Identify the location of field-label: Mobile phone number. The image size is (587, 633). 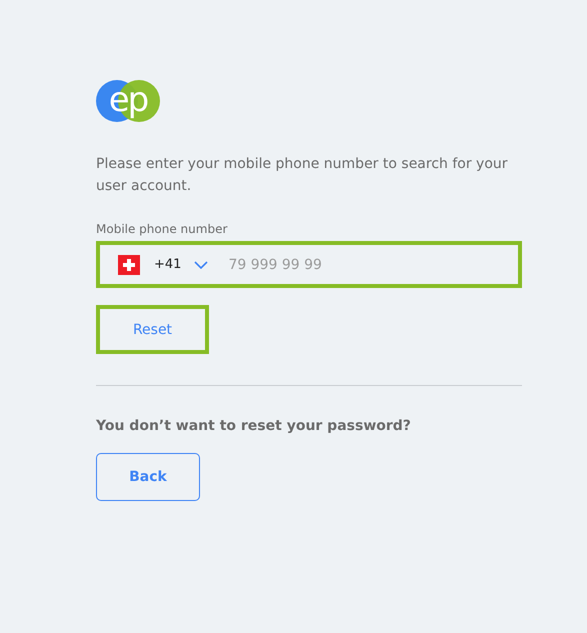
(162, 229).